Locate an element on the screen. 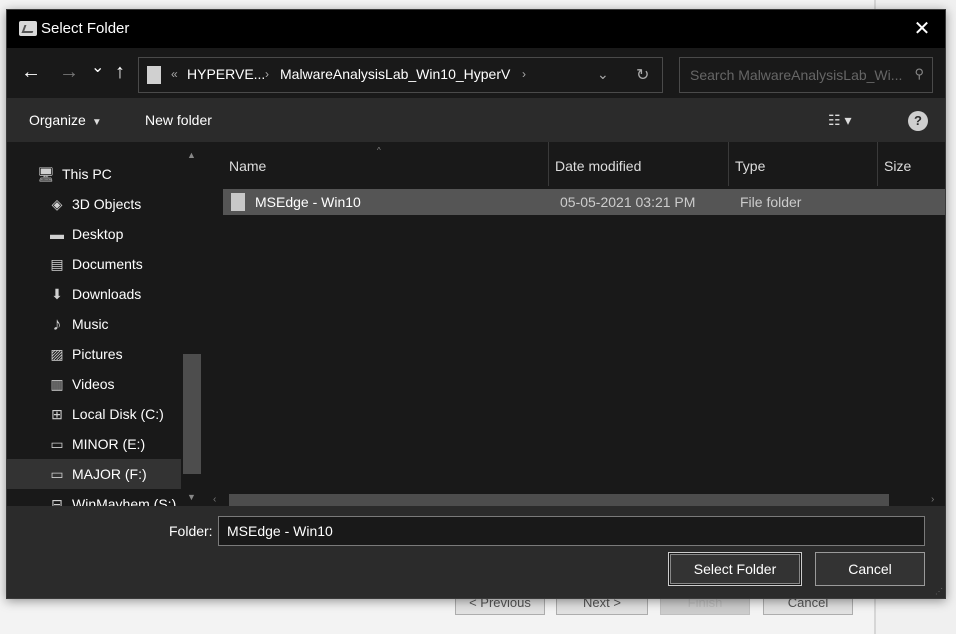 The width and height of the screenshot is (956, 634). close-icon: ✕ is located at coordinates (922, 29).